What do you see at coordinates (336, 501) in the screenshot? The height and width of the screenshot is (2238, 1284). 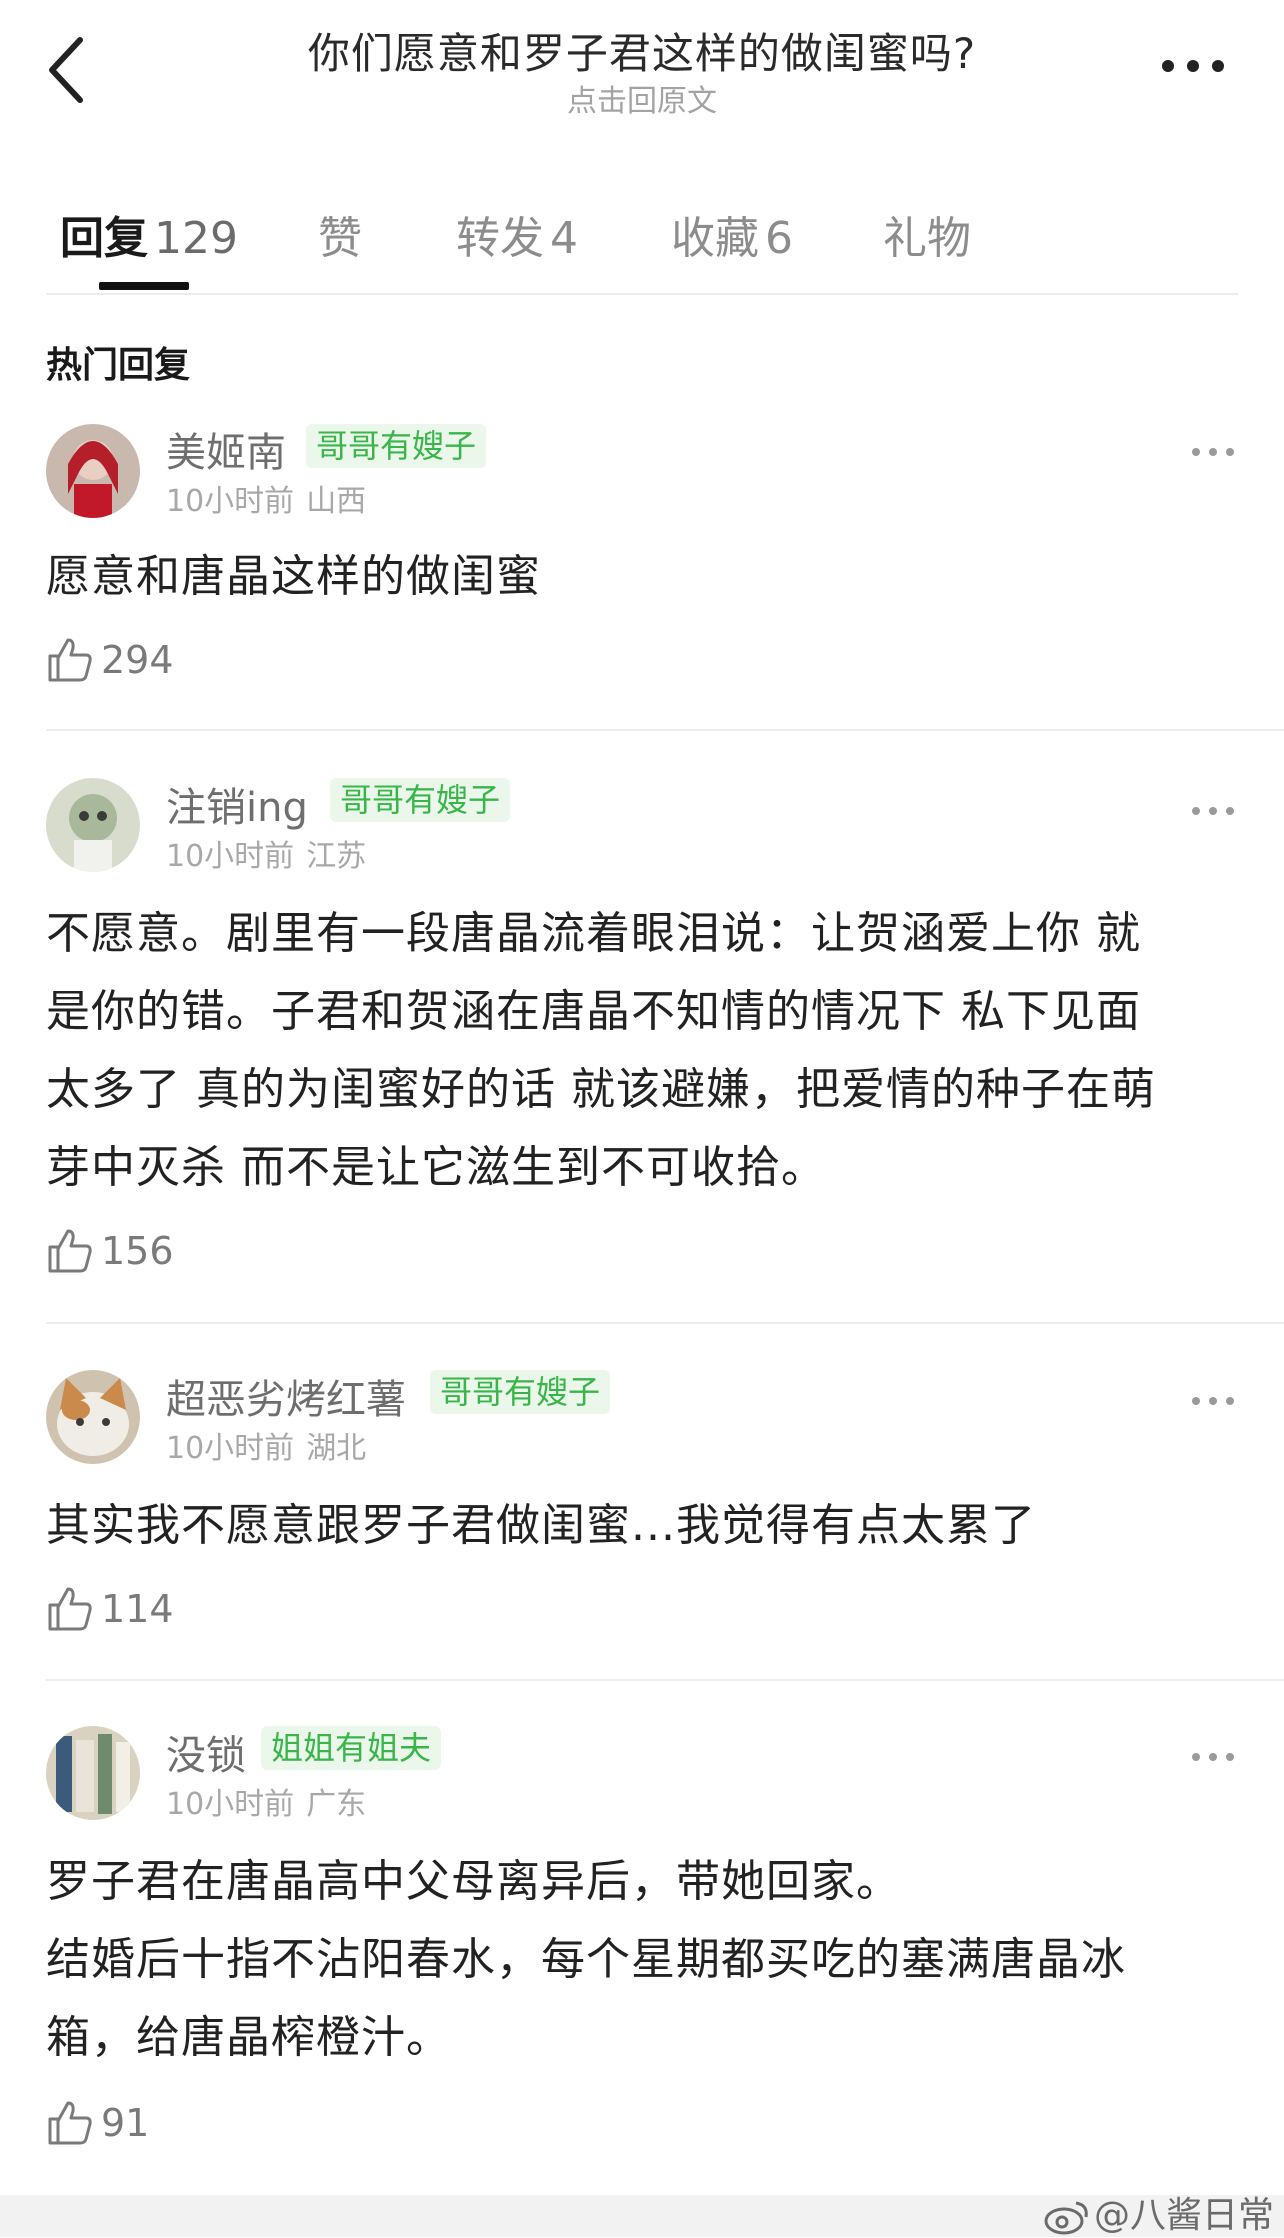 I see `location: 山西` at bounding box center [336, 501].